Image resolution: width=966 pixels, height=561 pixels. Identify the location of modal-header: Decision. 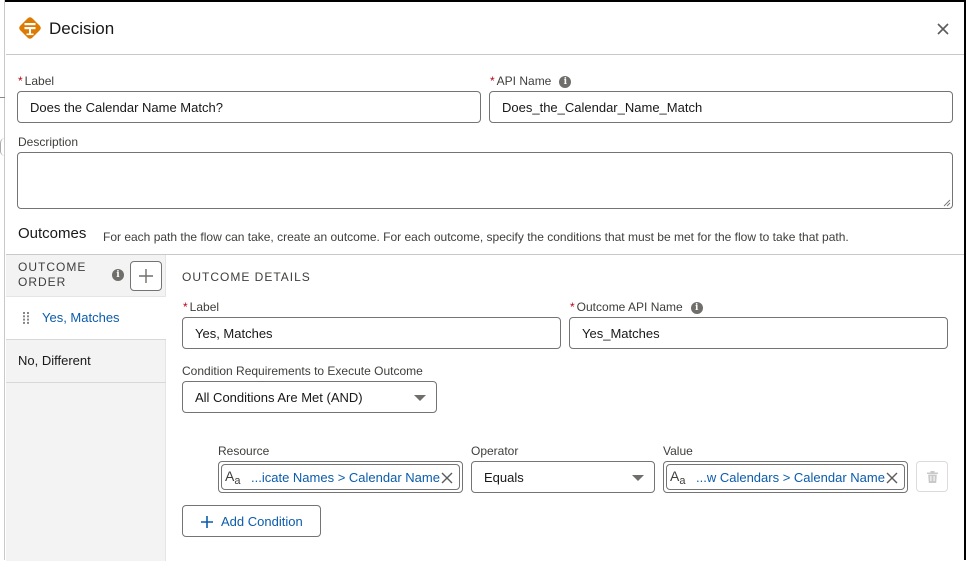
(485, 28).